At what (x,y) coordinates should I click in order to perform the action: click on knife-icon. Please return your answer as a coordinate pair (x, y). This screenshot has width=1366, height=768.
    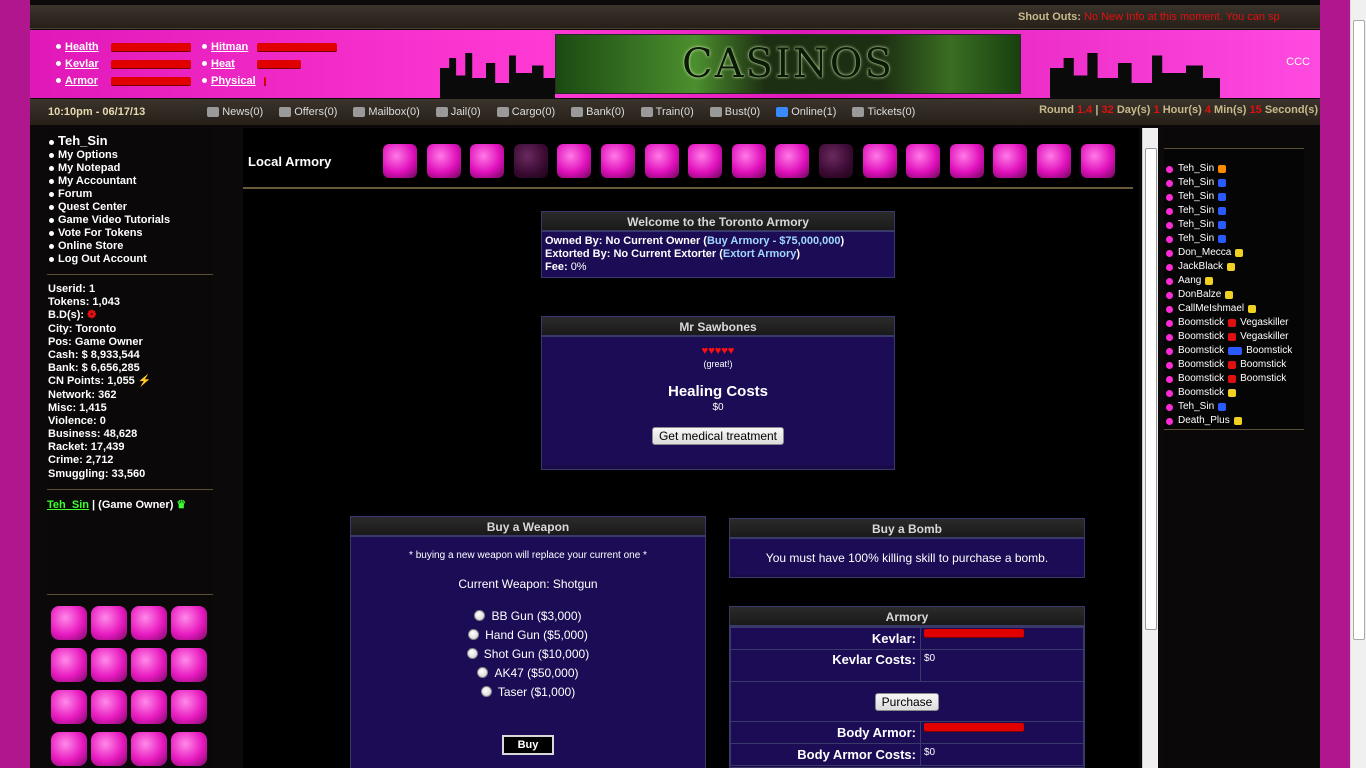
    Looking at the image, I should click on (530, 161).